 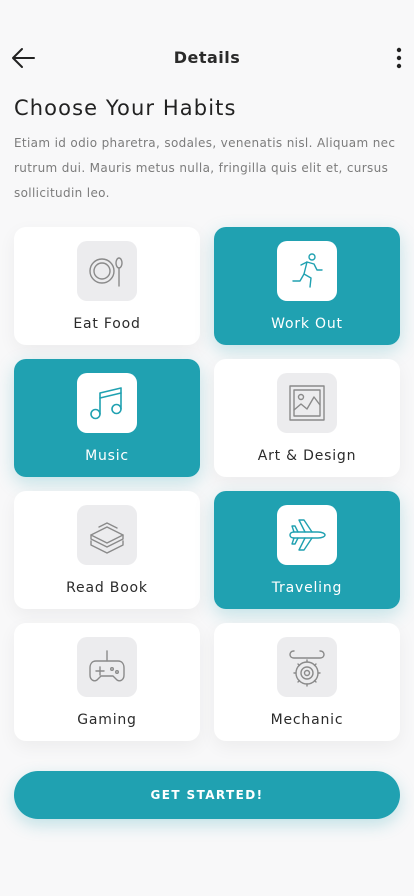 What do you see at coordinates (106, 403) in the screenshot?
I see `music-note-icon` at bounding box center [106, 403].